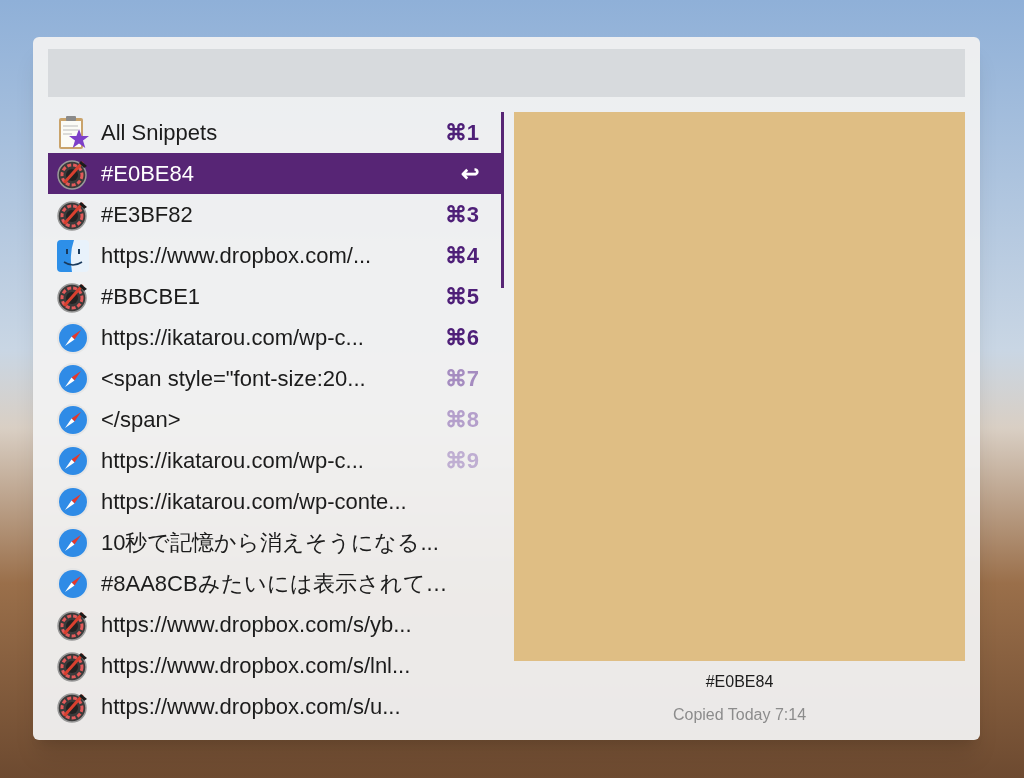  What do you see at coordinates (461, 133) in the screenshot?
I see `shortcut-label: ⌘1` at bounding box center [461, 133].